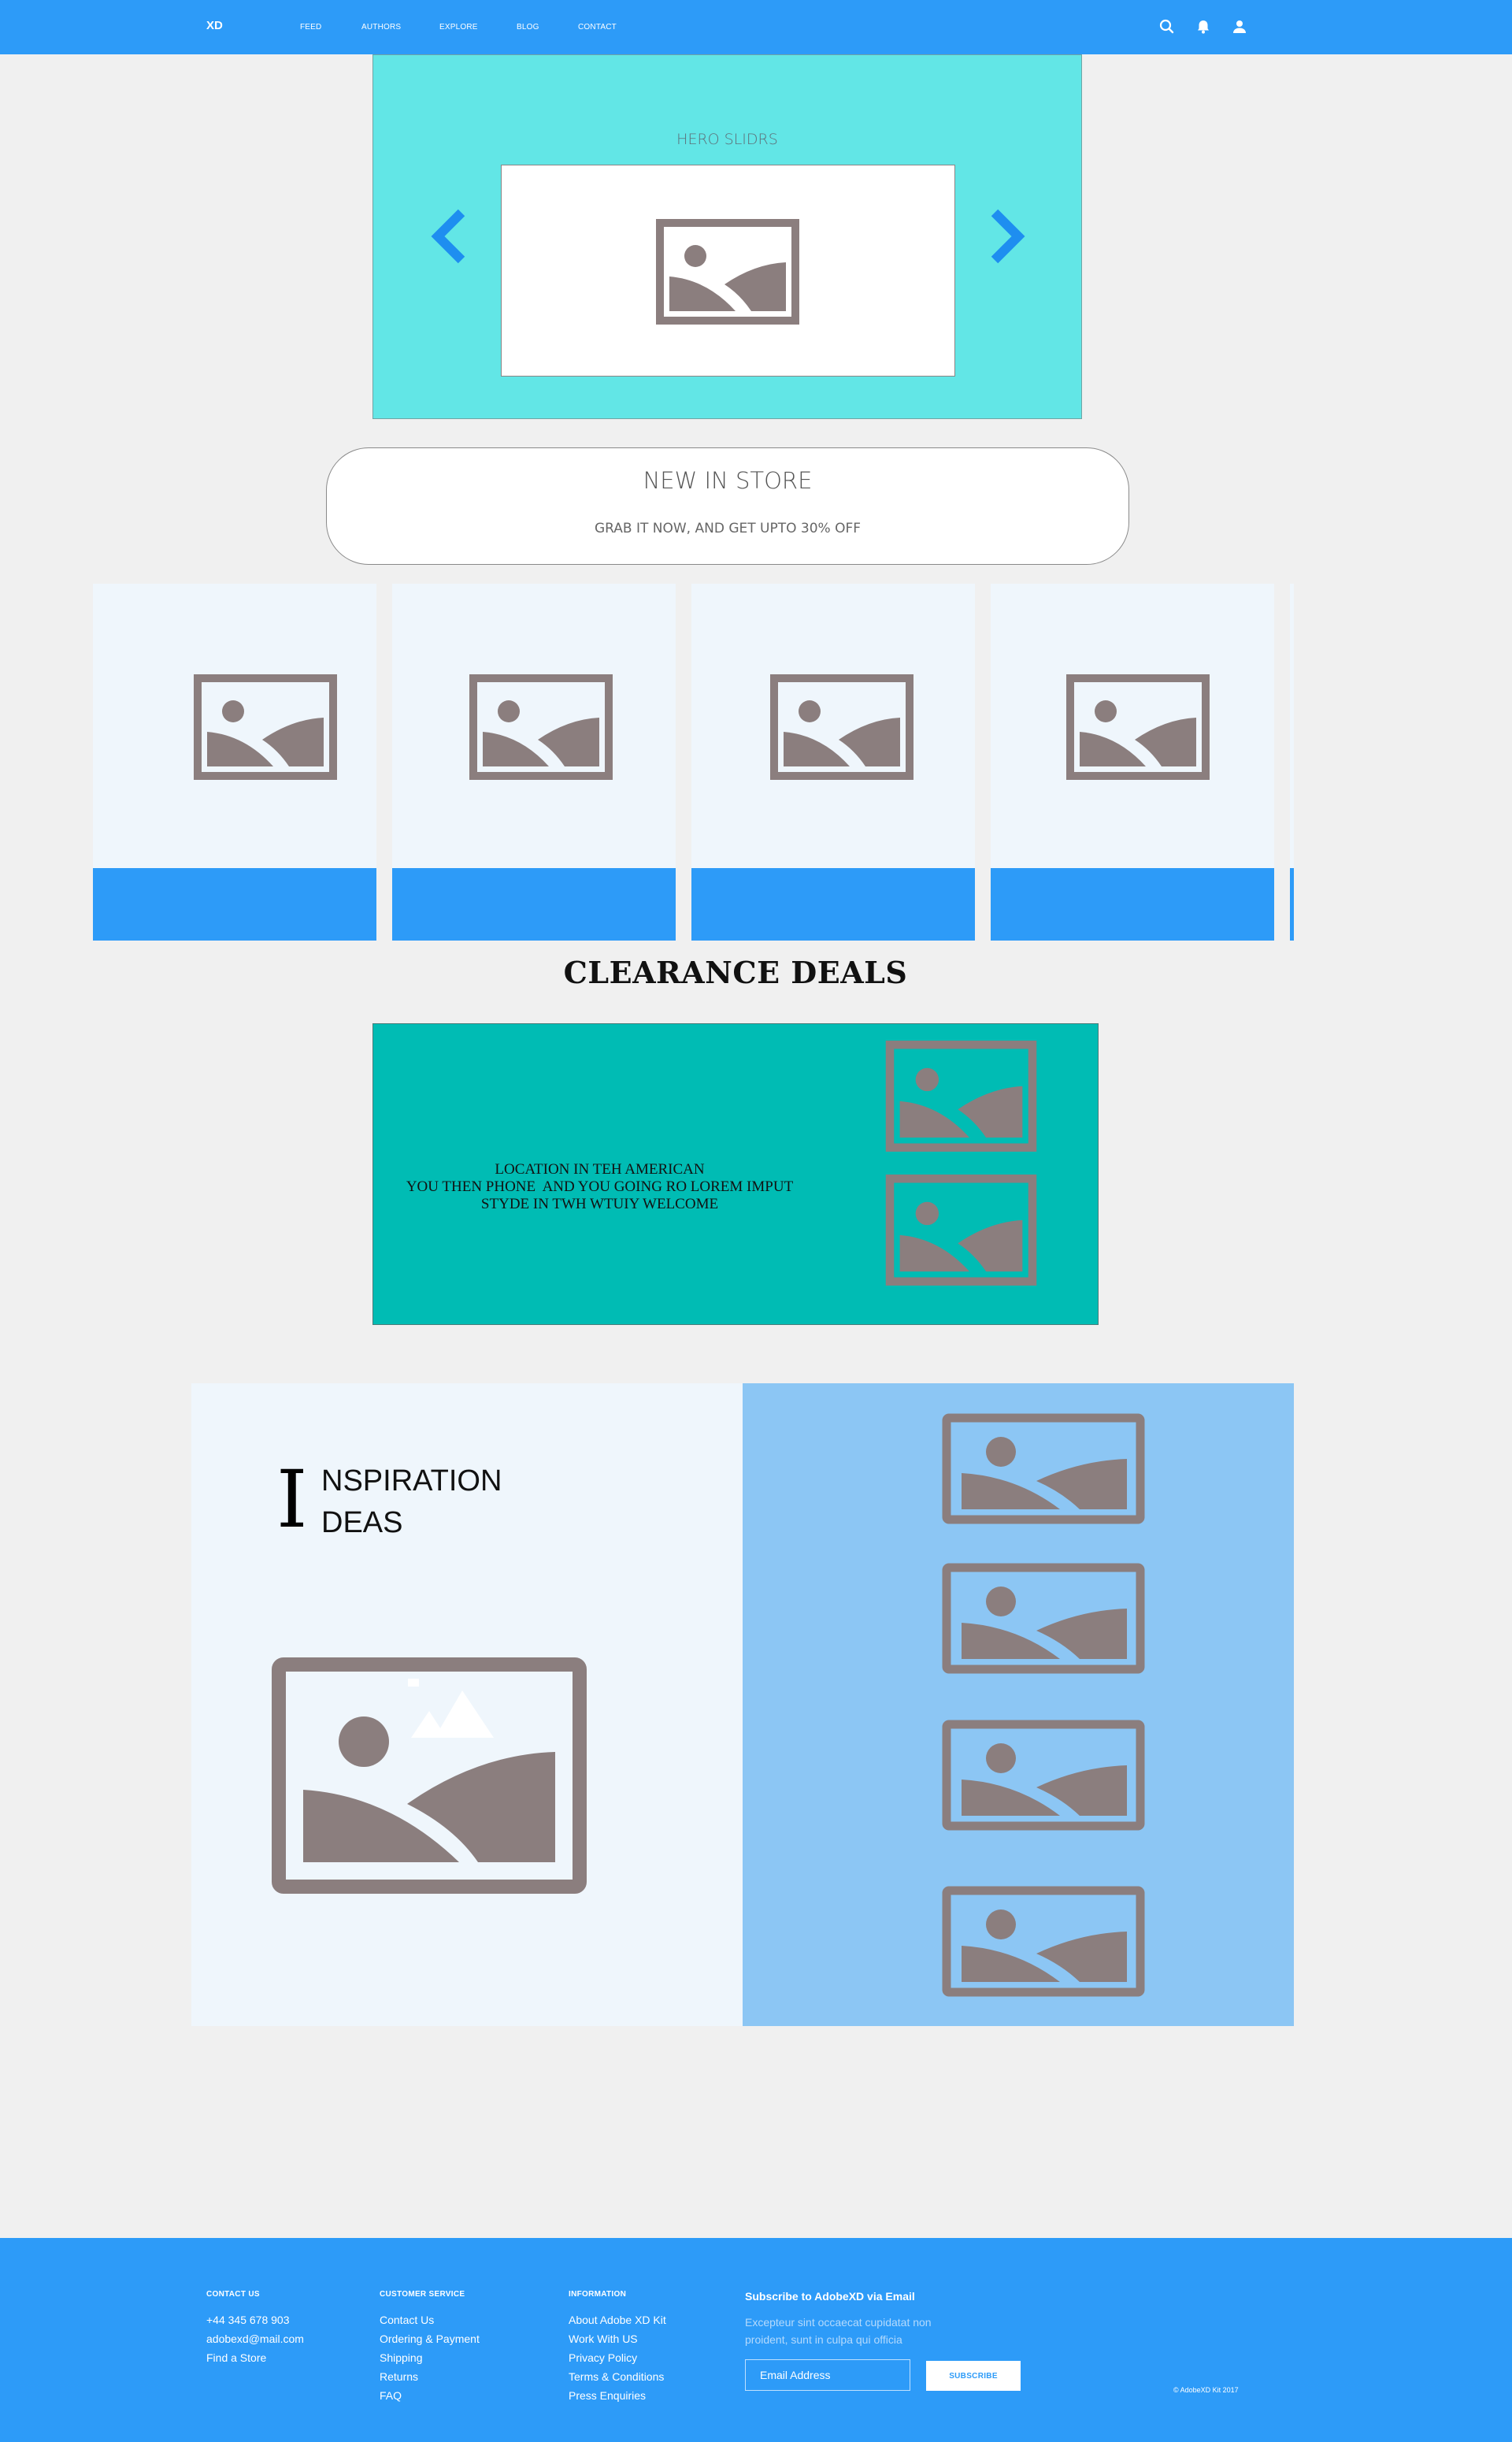 The width and height of the screenshot is (1512, 2442). I want to click on bell-icon, so click(1203, 26).